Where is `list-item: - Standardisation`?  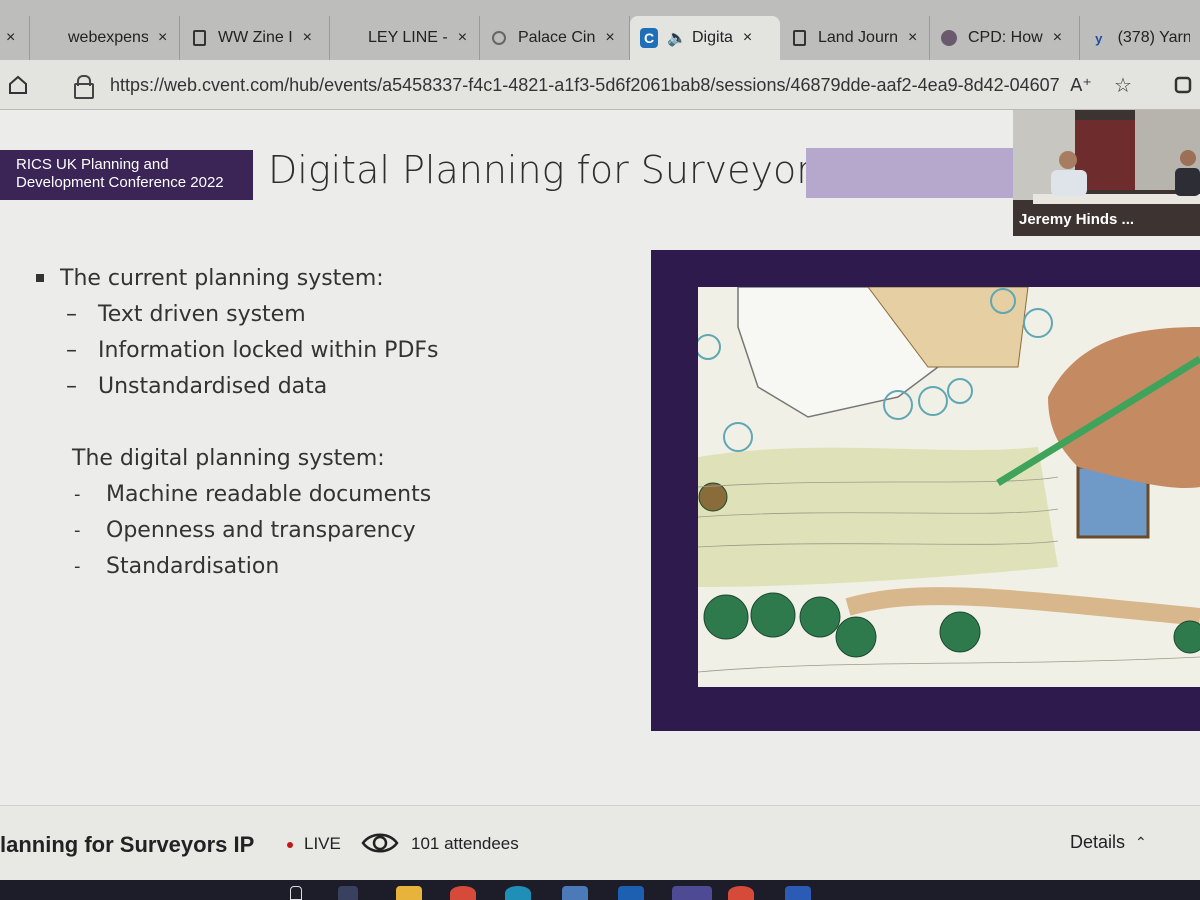
list-item: - Standardisation is located at coordinates (177, 566).